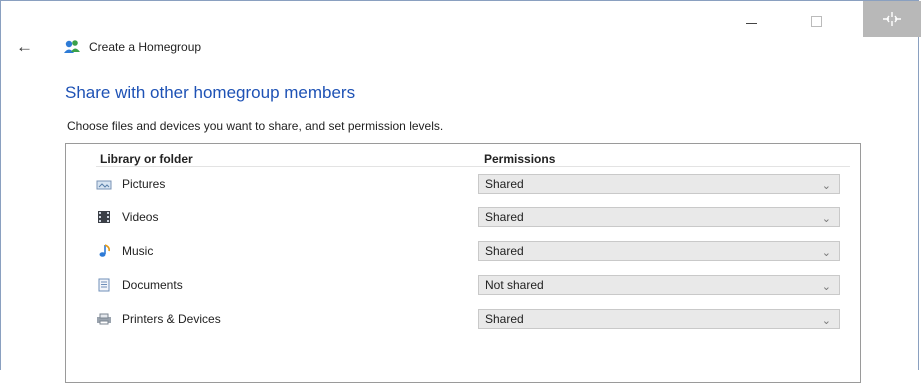 This screenshot has height=383, width=921. I want to click on permission-dropdown-videos: Shared ⌄, so click(659, 217).